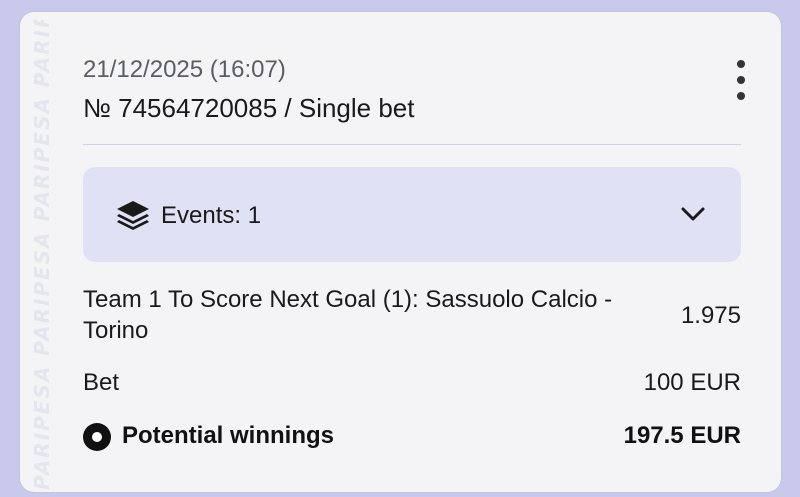 The width and height of the screenshot is (800, 497). What do you see at coordinates (101, 382) in the screenshot?
I see `bet-label: Bet` at bounding box center [101, 382].